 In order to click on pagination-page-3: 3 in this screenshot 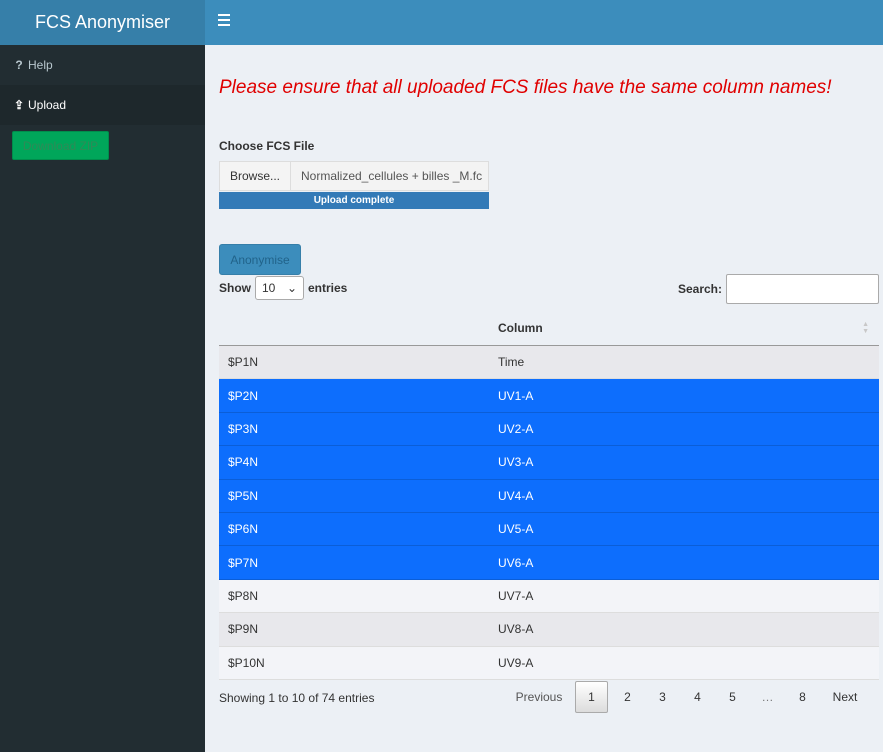, I will do `click(662, 697)`.